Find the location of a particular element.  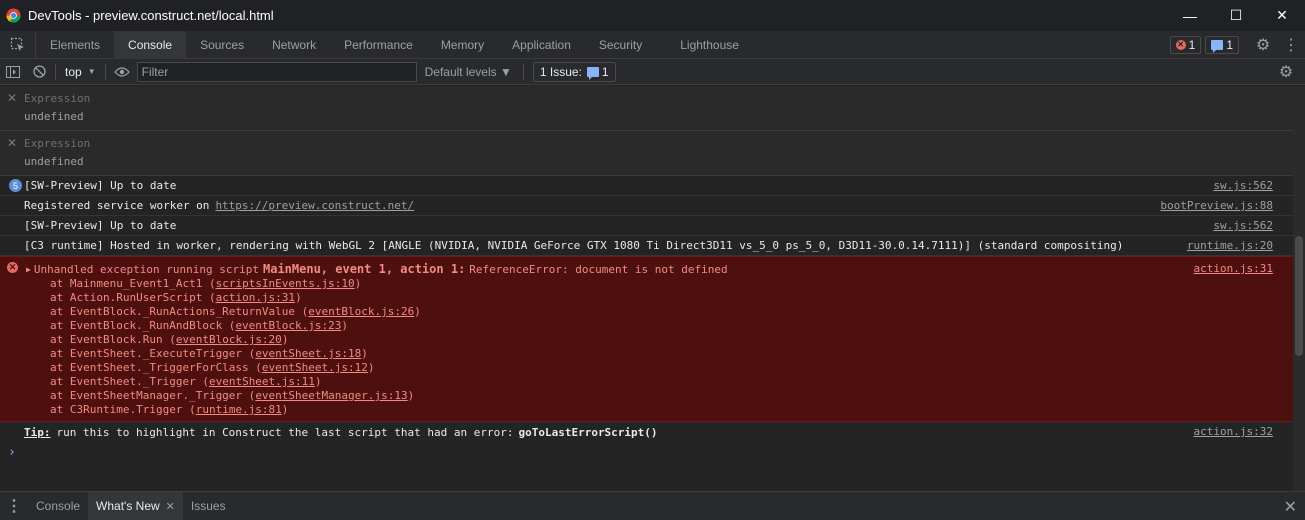

log-text: [SW-Preview] Up to date is located at coordinates (100, 185).